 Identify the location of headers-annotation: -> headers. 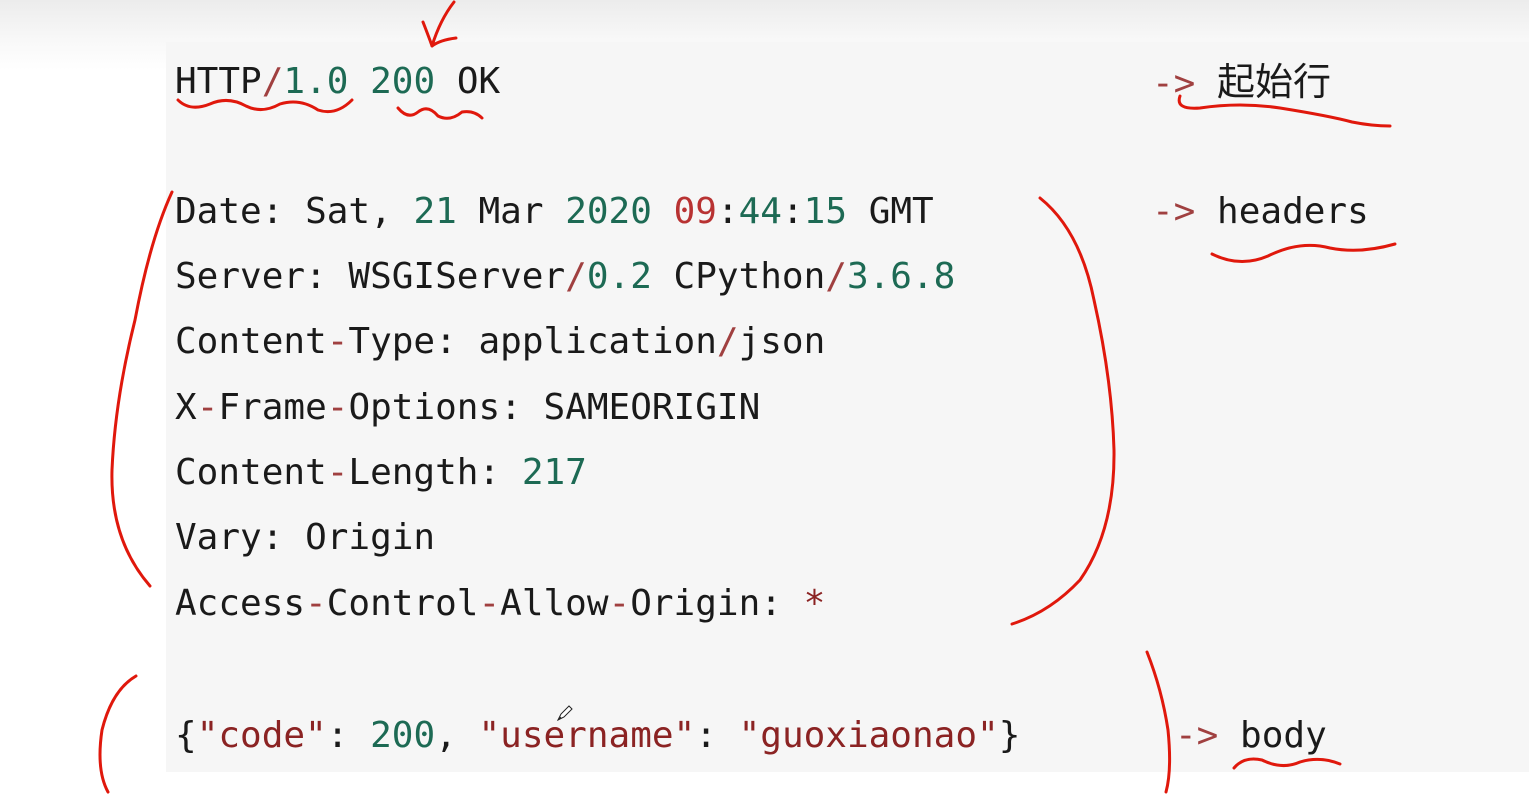
(1260, 212).